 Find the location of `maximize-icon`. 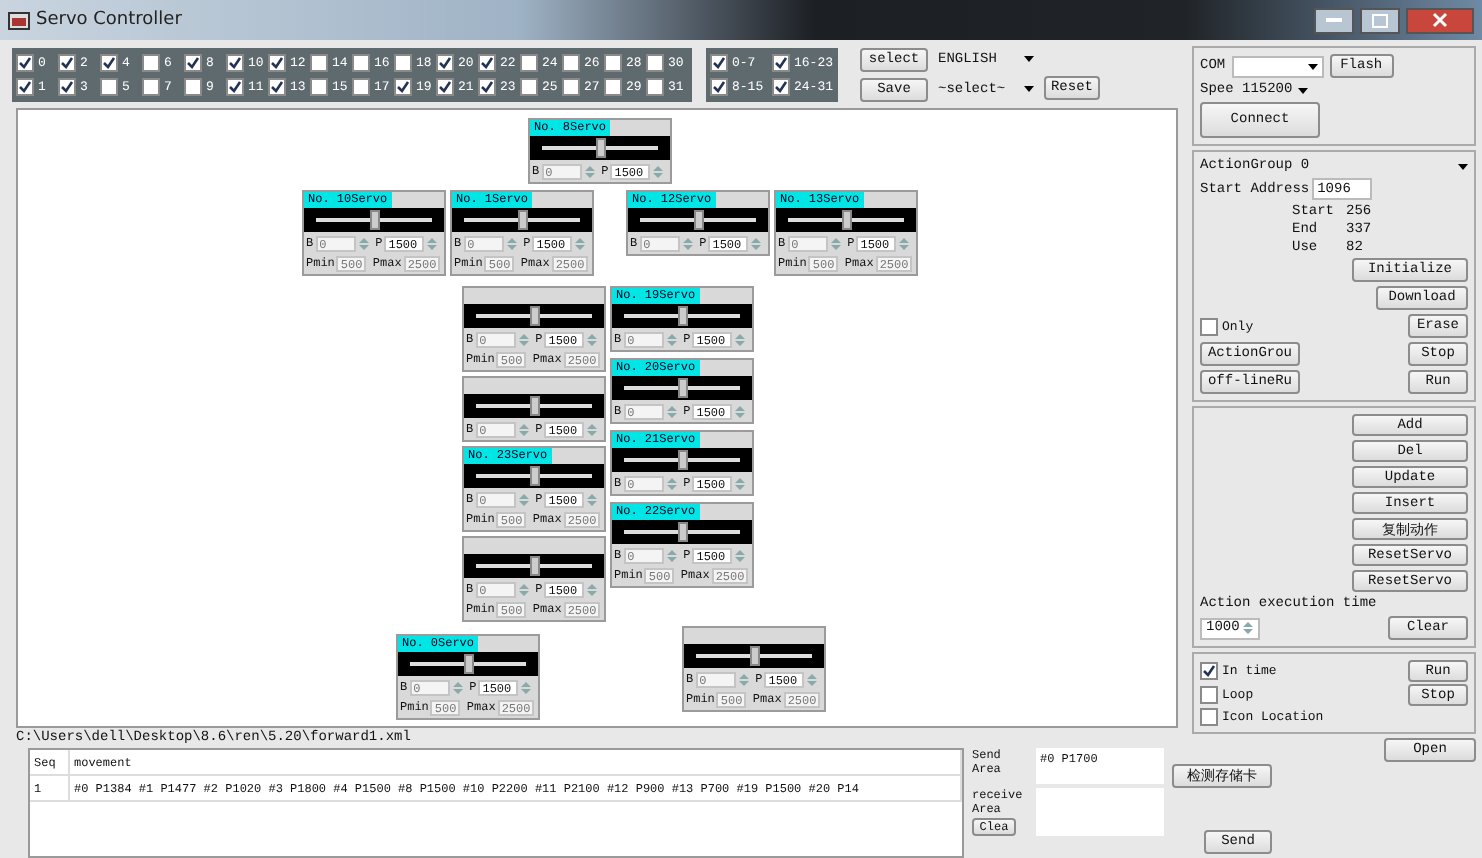

maximize-icon is located at coordinates (1380, 20).